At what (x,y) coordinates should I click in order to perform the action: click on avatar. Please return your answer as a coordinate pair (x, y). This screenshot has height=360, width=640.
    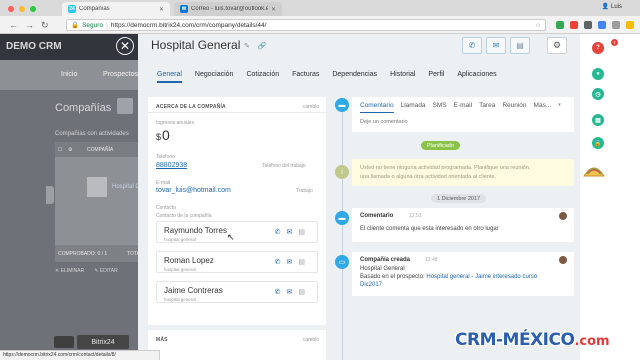
    Looking at the image, I should click on (563, 260).